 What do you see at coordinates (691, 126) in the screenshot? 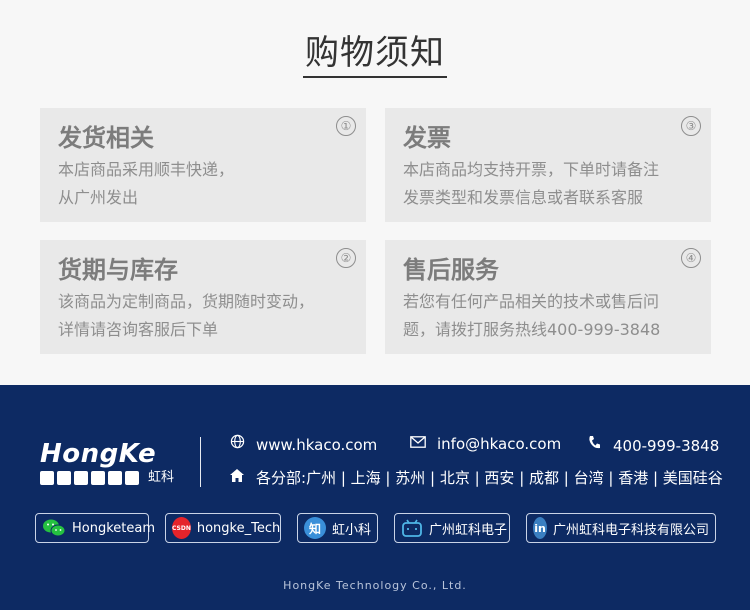
I see `card-number: ③` at bounding box center [691, 126].